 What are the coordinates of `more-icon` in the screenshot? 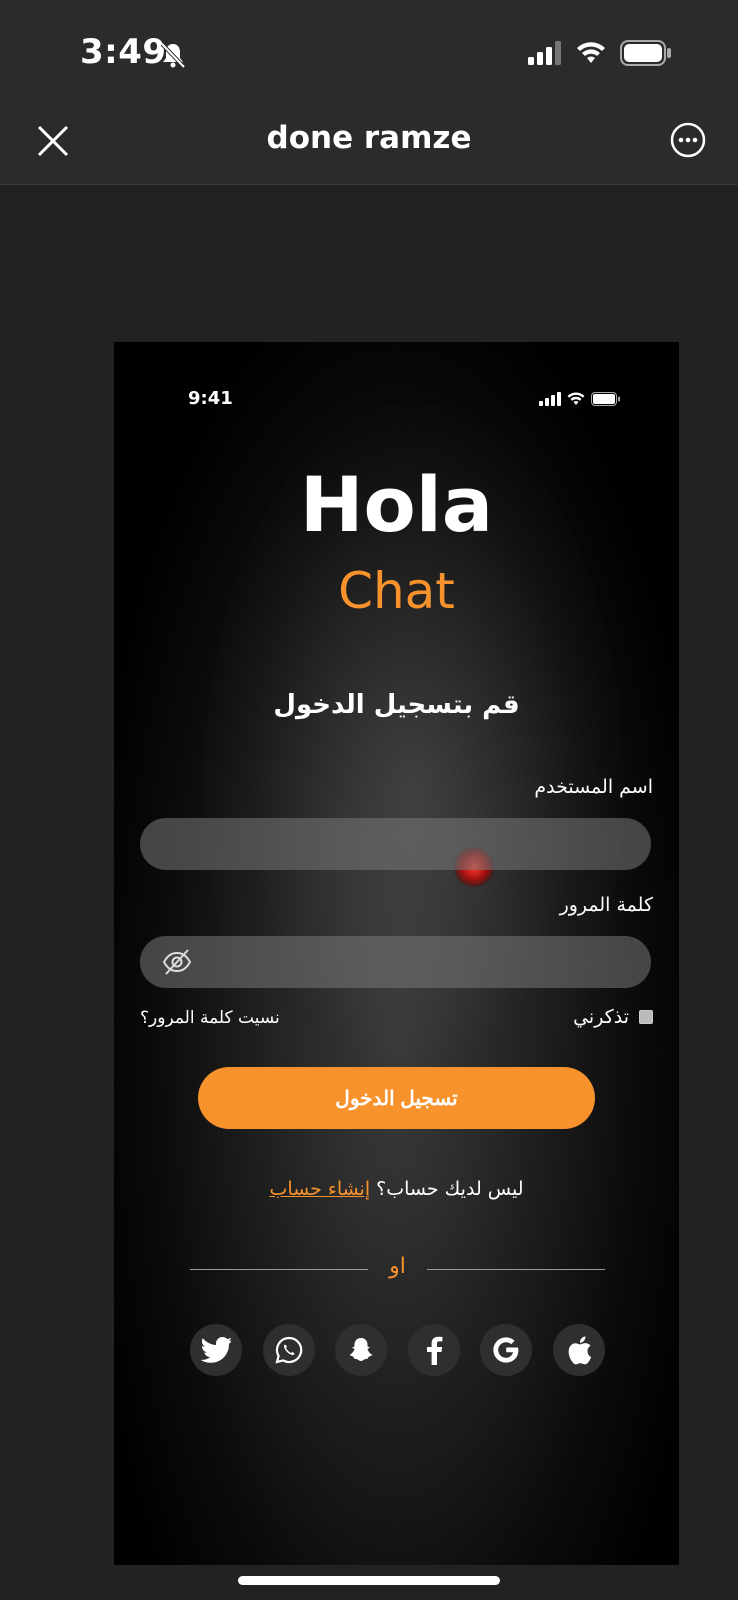 It's located at (688, 140).